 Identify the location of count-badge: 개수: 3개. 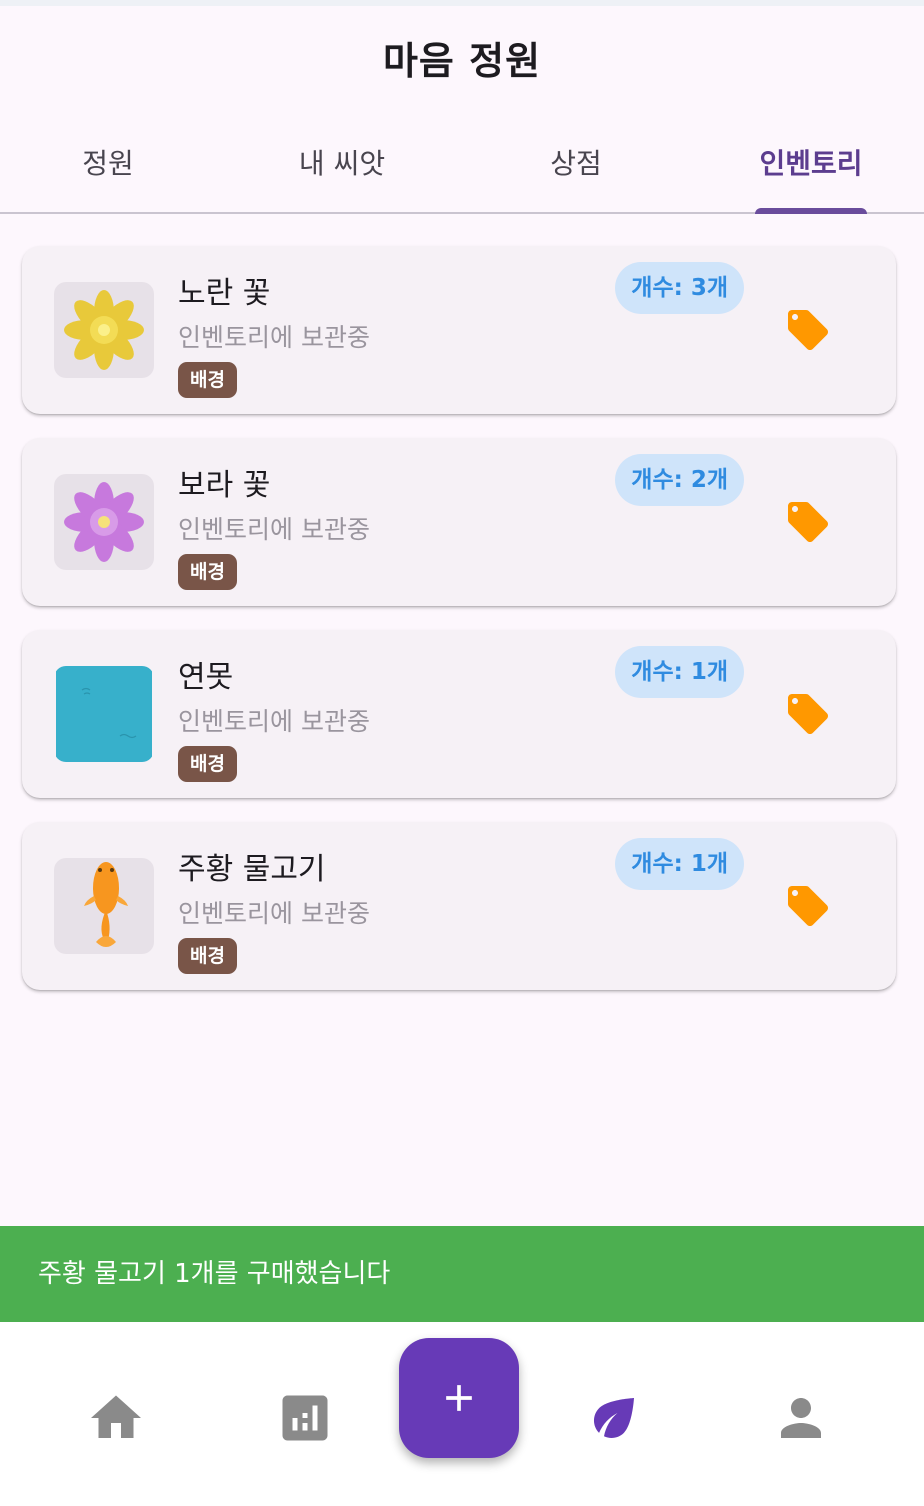
(679, 288).